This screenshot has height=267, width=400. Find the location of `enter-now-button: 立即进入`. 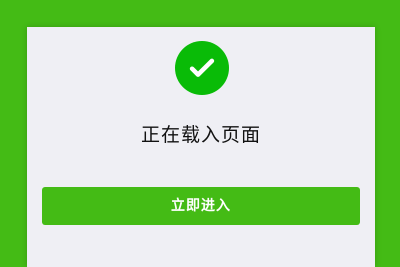

enter-now-button: 立即进入 is located at coordinates (201, 206).